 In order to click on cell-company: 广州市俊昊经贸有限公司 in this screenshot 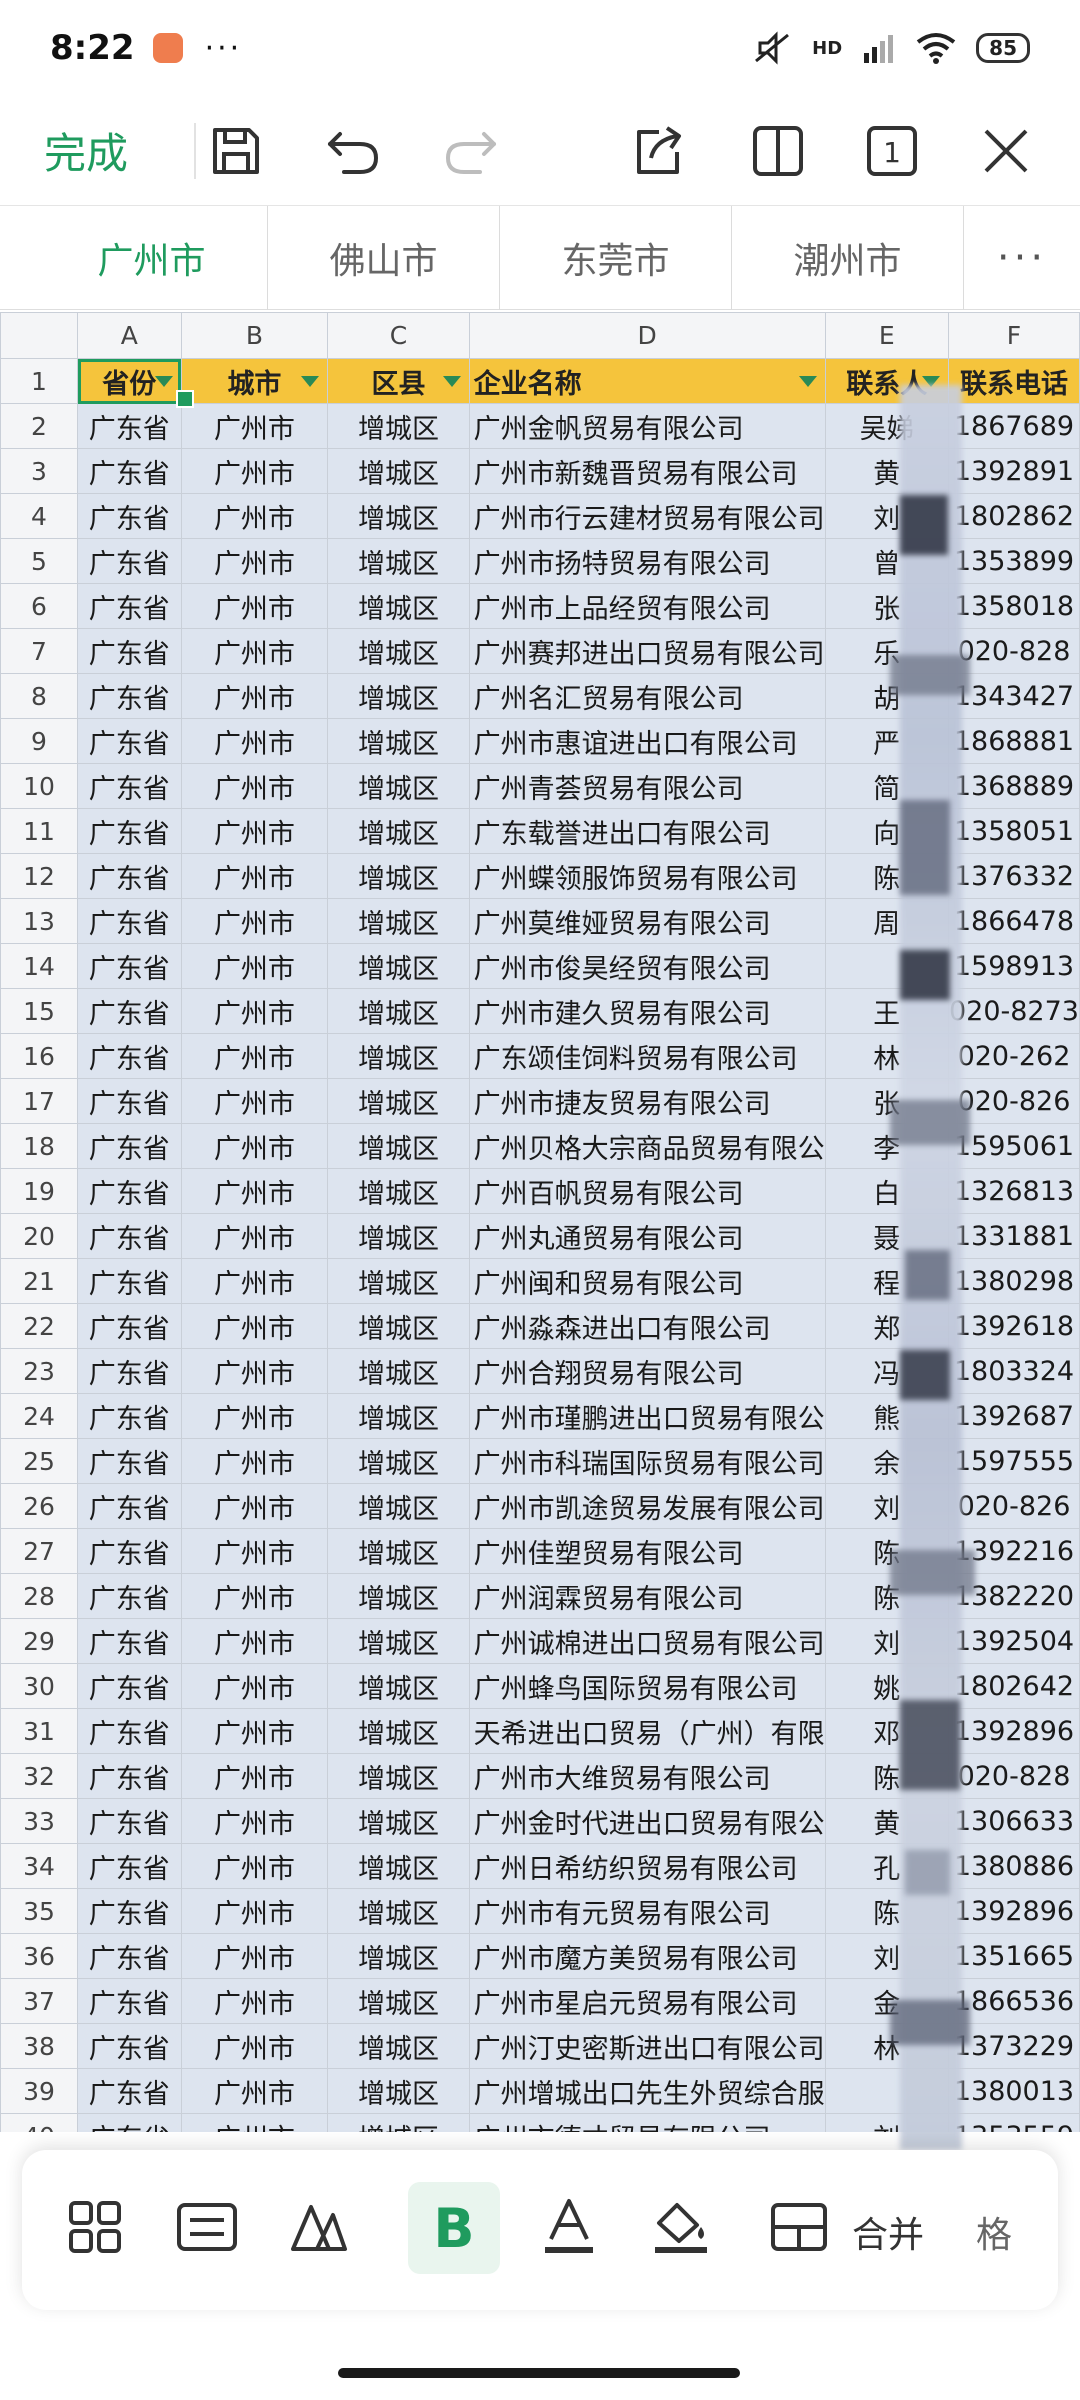, I will do `click(647, 966)`.